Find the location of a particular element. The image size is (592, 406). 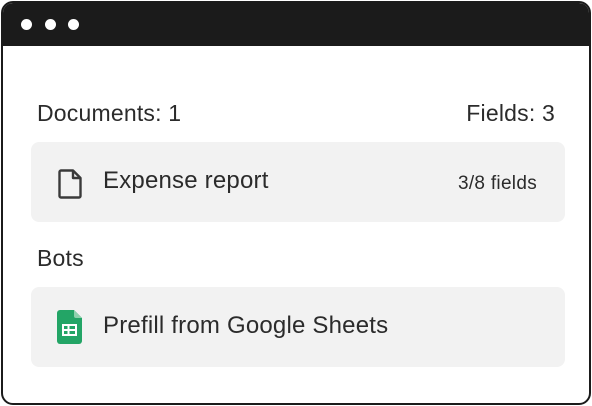

document-icon is located at coordinates (70, 184).